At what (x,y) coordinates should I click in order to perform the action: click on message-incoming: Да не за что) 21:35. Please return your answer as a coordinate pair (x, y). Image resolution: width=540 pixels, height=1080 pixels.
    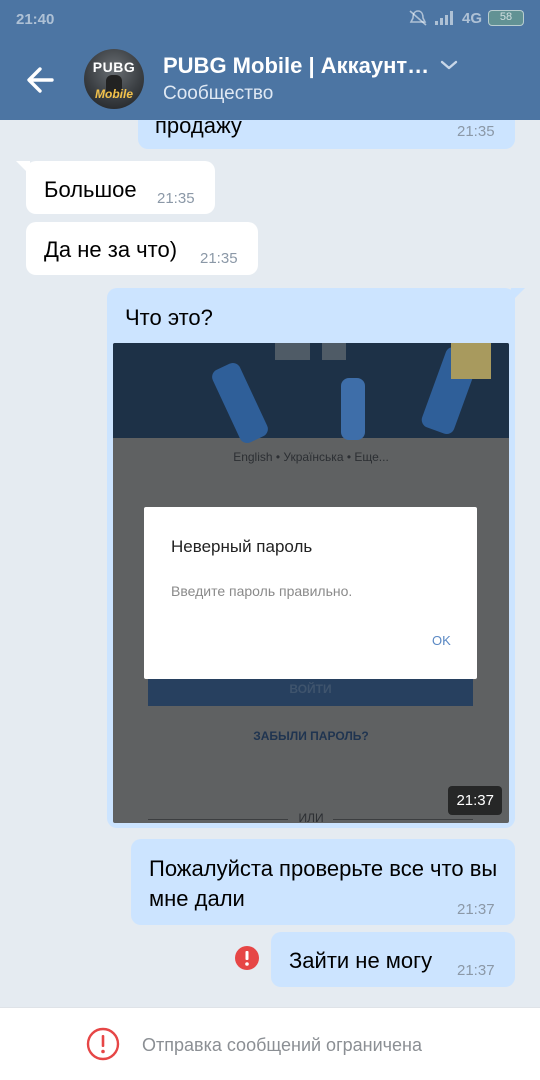
    Looking at the image, I should click on (142, 248).